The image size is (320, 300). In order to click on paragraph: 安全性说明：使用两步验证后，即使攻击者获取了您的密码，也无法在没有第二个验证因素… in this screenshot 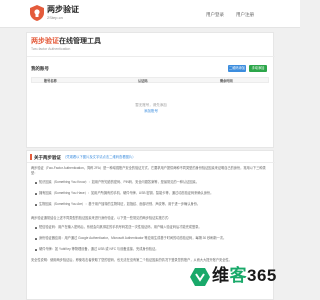, I will do `click(131, 260)`.